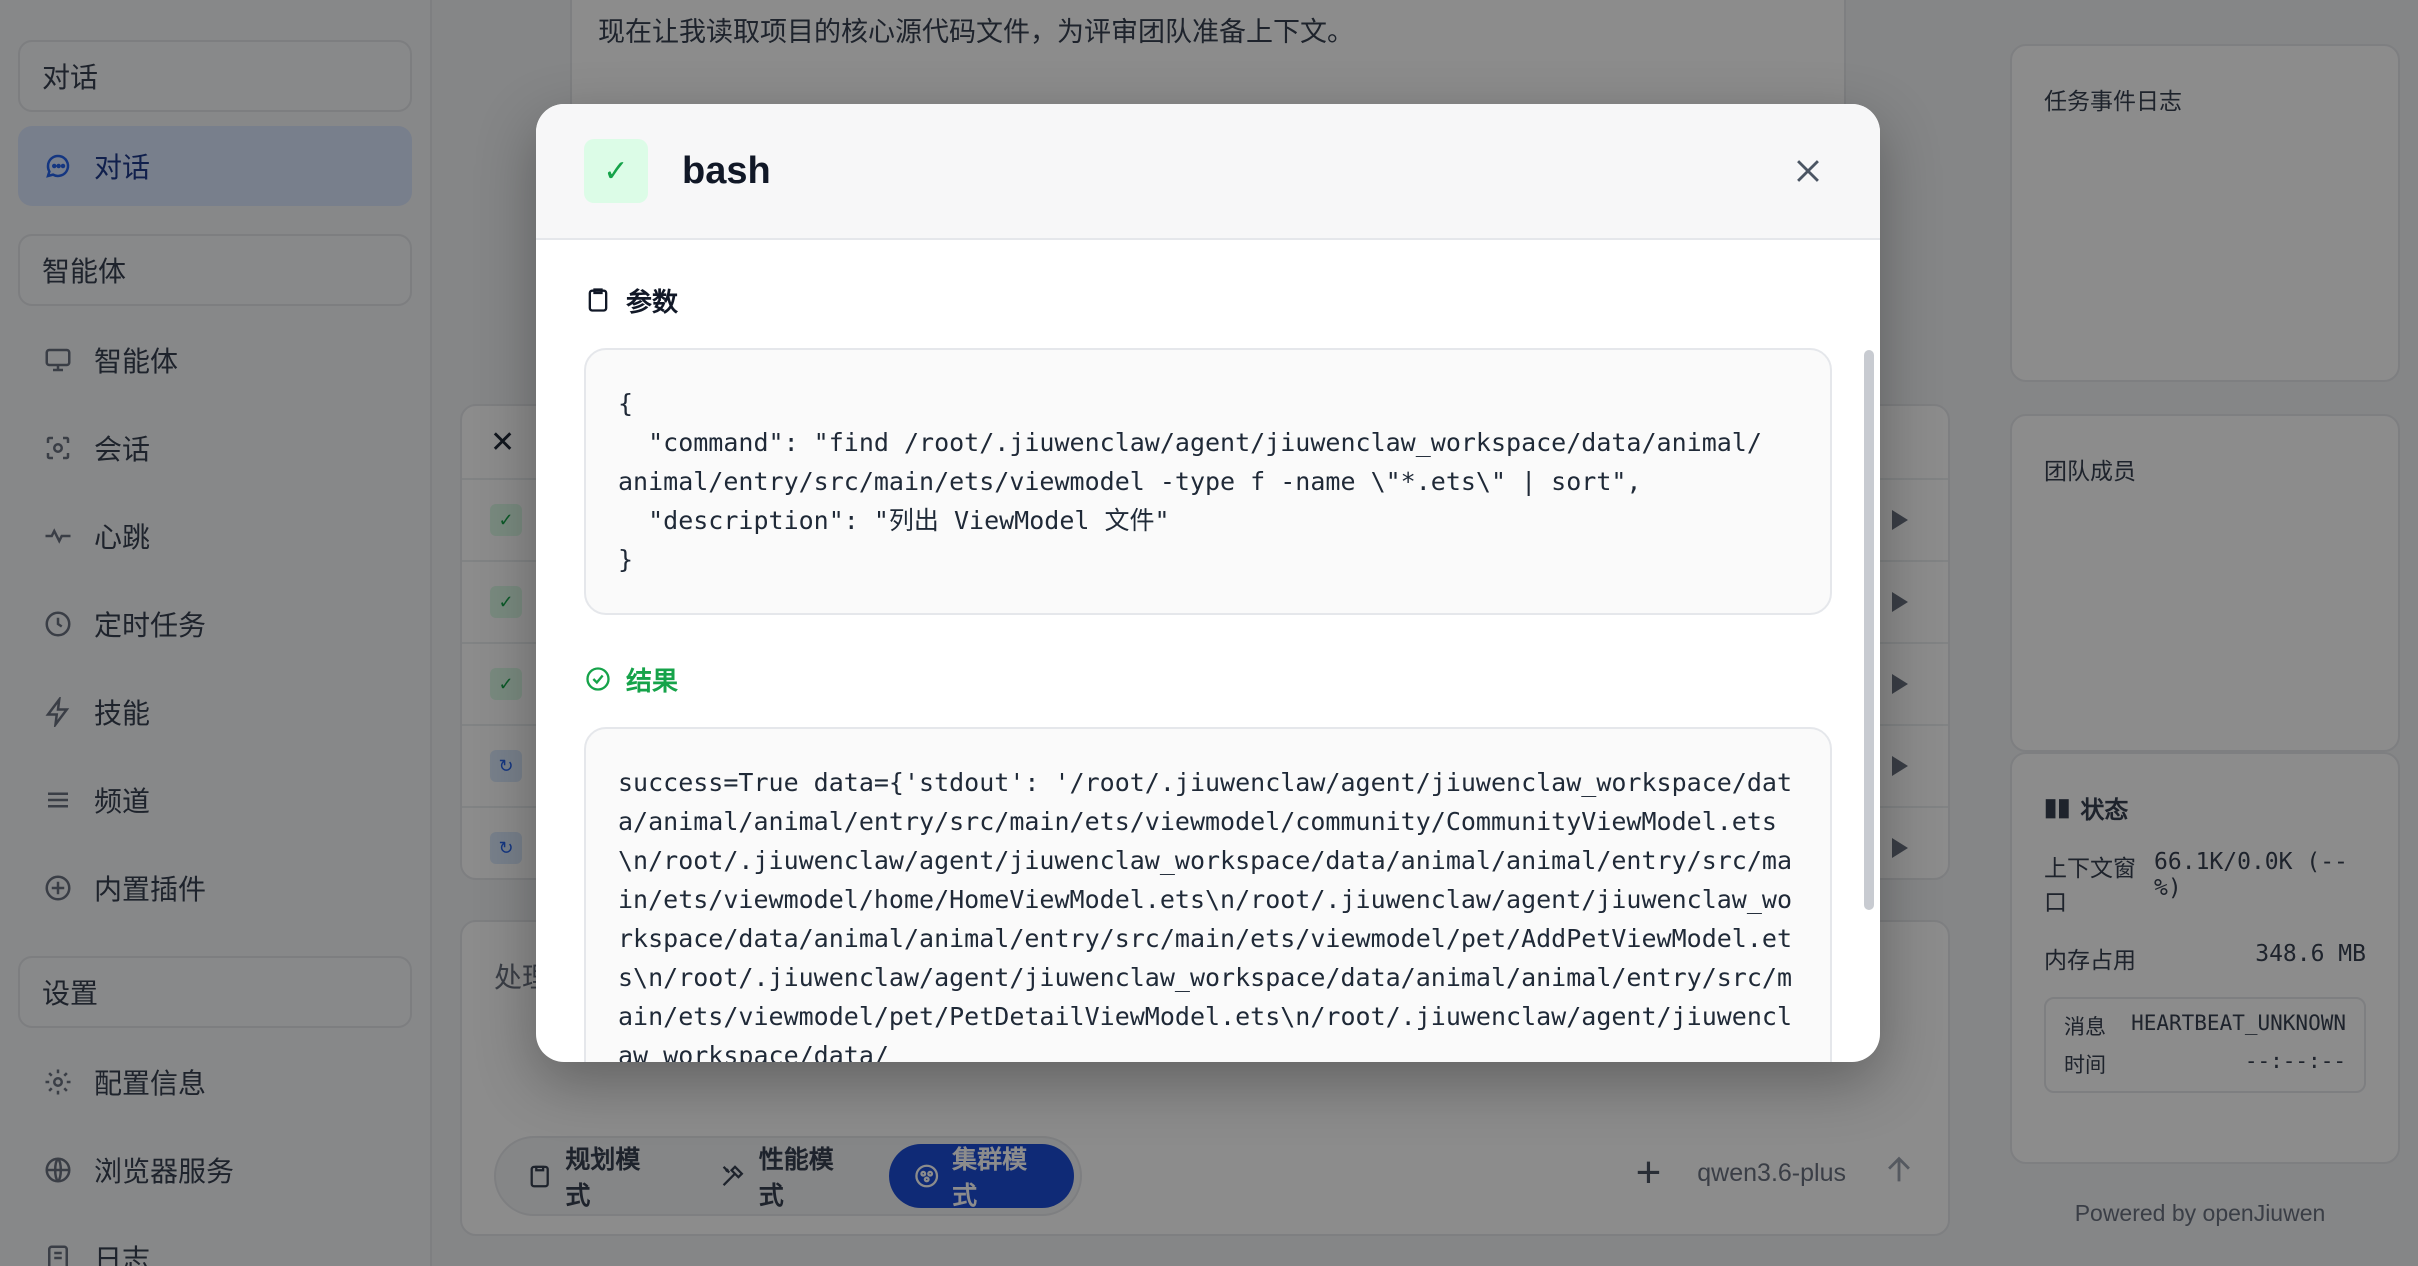 The image size is (2418, 1266). I want to click on modal-title: bash, so click(726, 170).